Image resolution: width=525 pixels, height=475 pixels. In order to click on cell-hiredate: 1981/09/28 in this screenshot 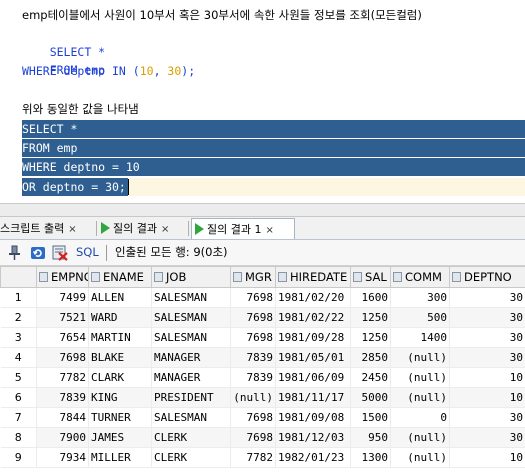, I will do `click(313, 337)`.